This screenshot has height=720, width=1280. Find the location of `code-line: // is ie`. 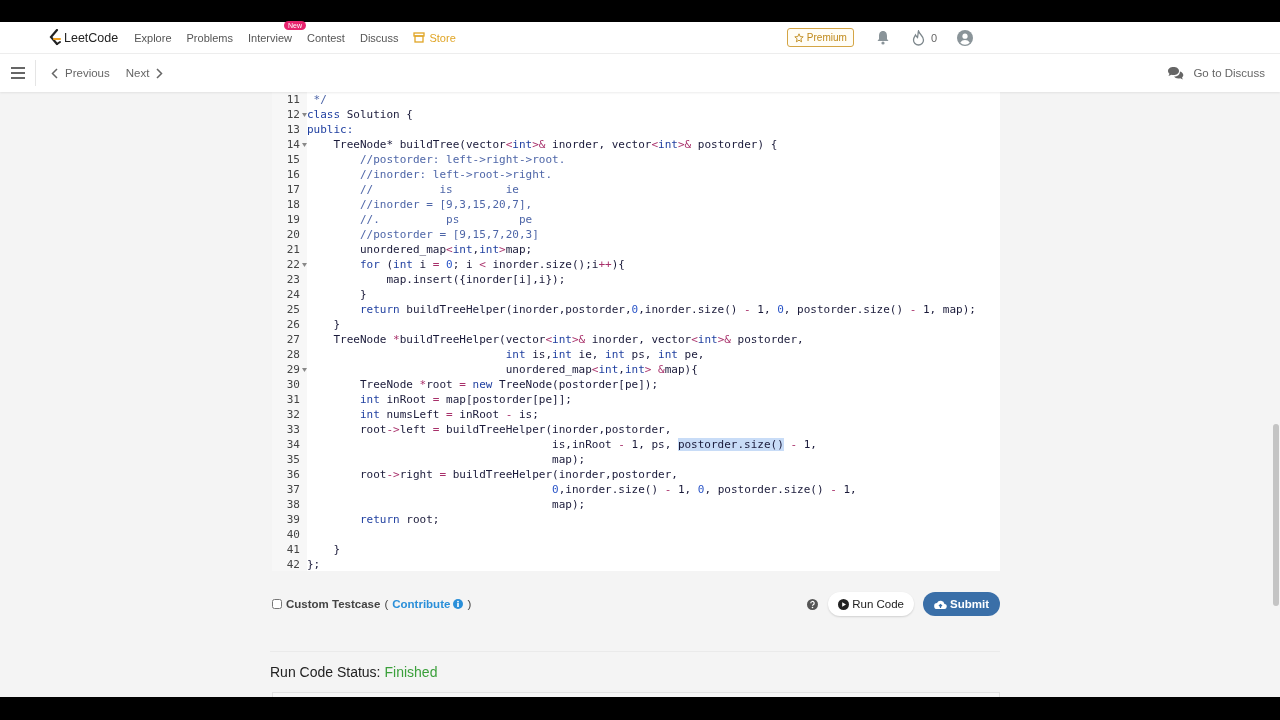

code-line: // is ie is located at coordinates (438, 189).